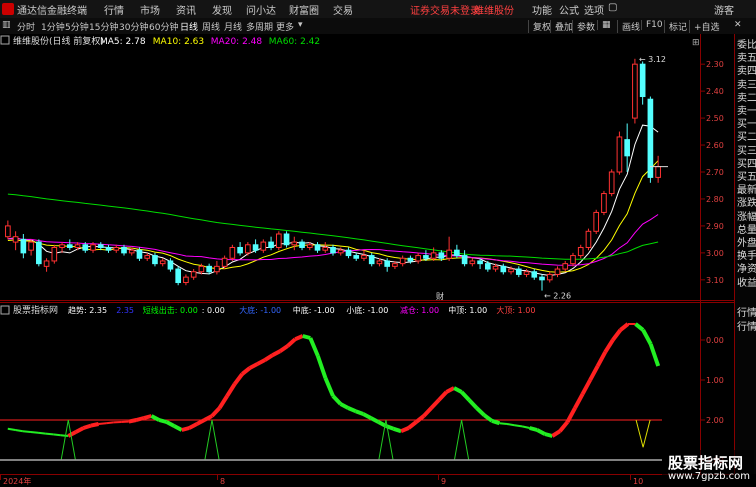 This screenshot has width=756, height=487. What do you see at coordinates (260, 310) in the screenshot?
I see `indicator-value-label: 大底: -1.00` at bounding box center [260, 310].